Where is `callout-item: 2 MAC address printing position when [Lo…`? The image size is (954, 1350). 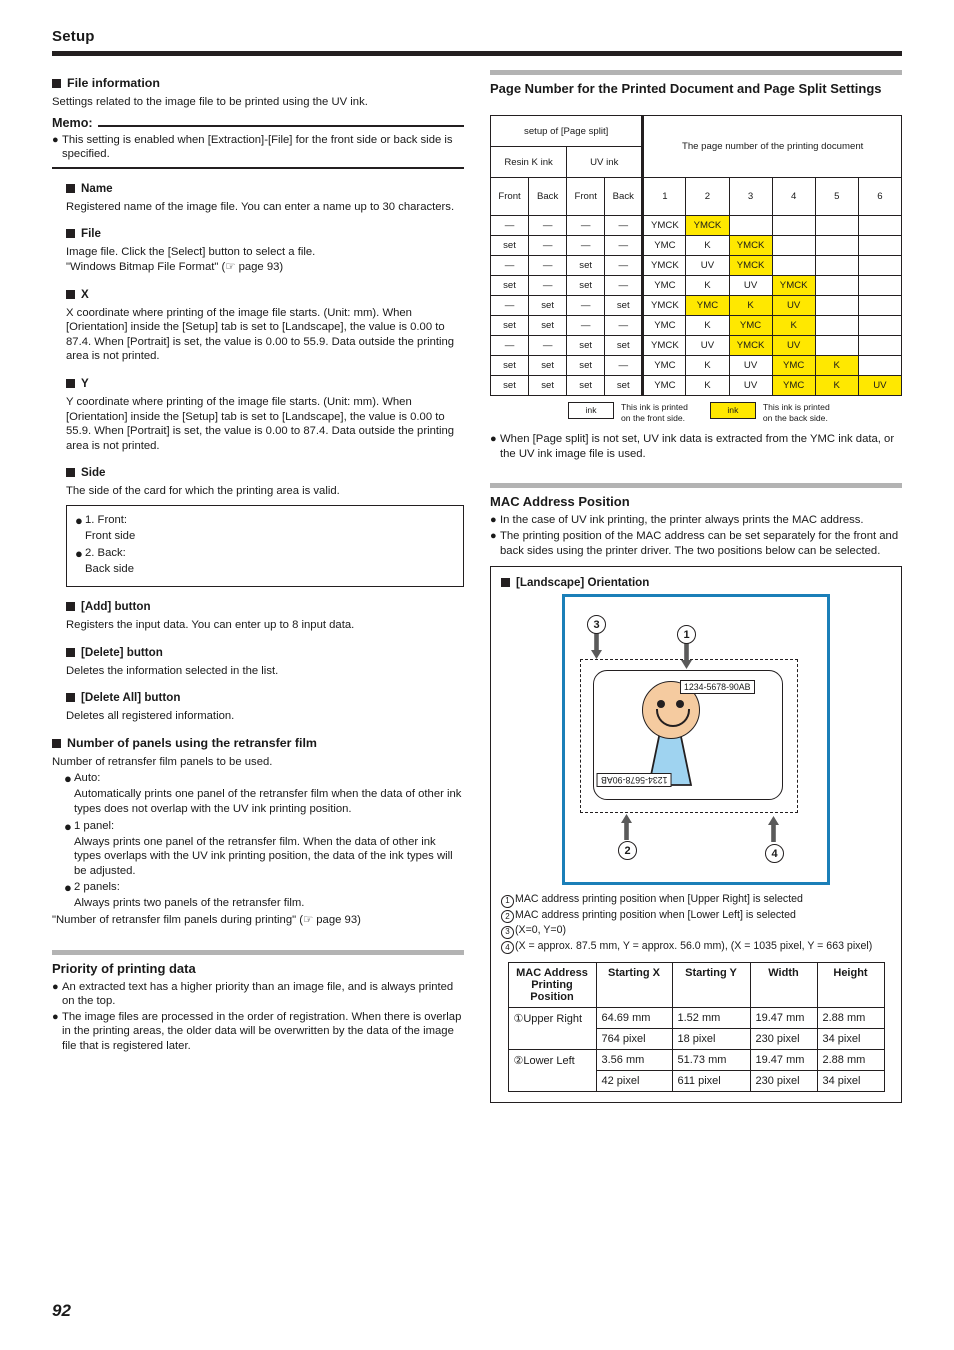 callout-item: 2 MAC address printing position when [Lo… is located at coordinates (696, 916).